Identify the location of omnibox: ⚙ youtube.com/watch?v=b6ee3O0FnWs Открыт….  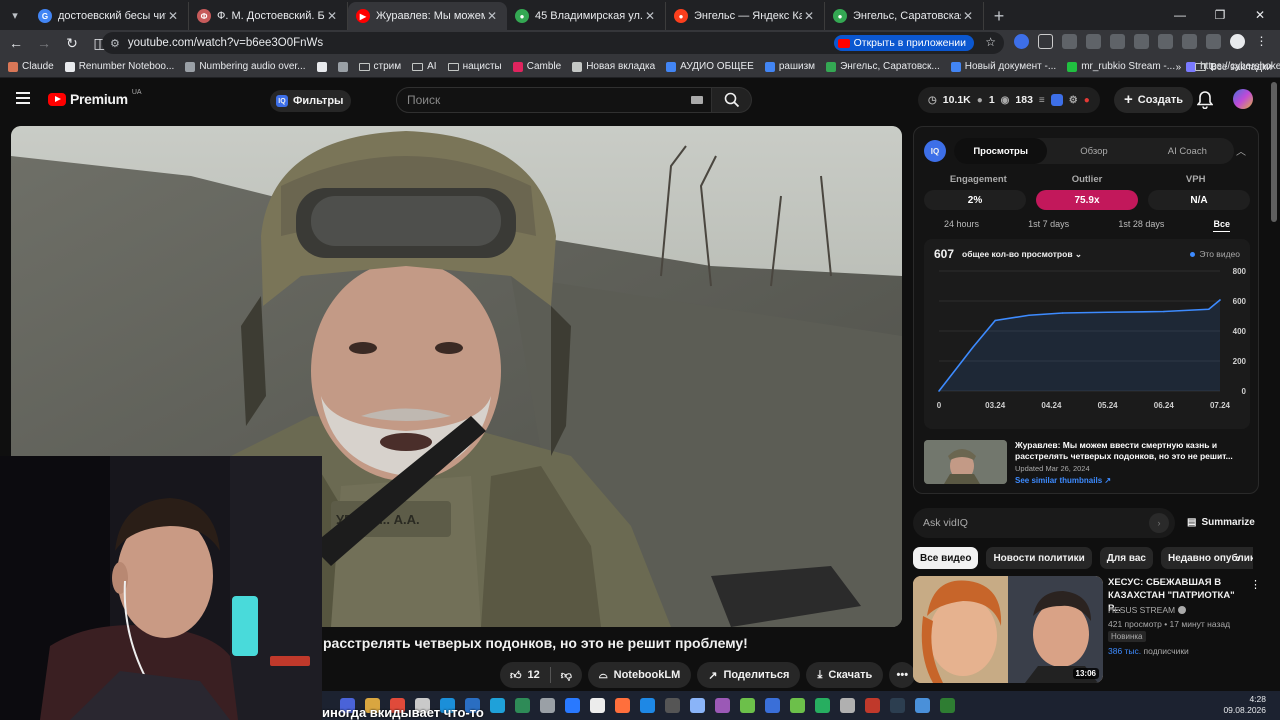
(553, 43).